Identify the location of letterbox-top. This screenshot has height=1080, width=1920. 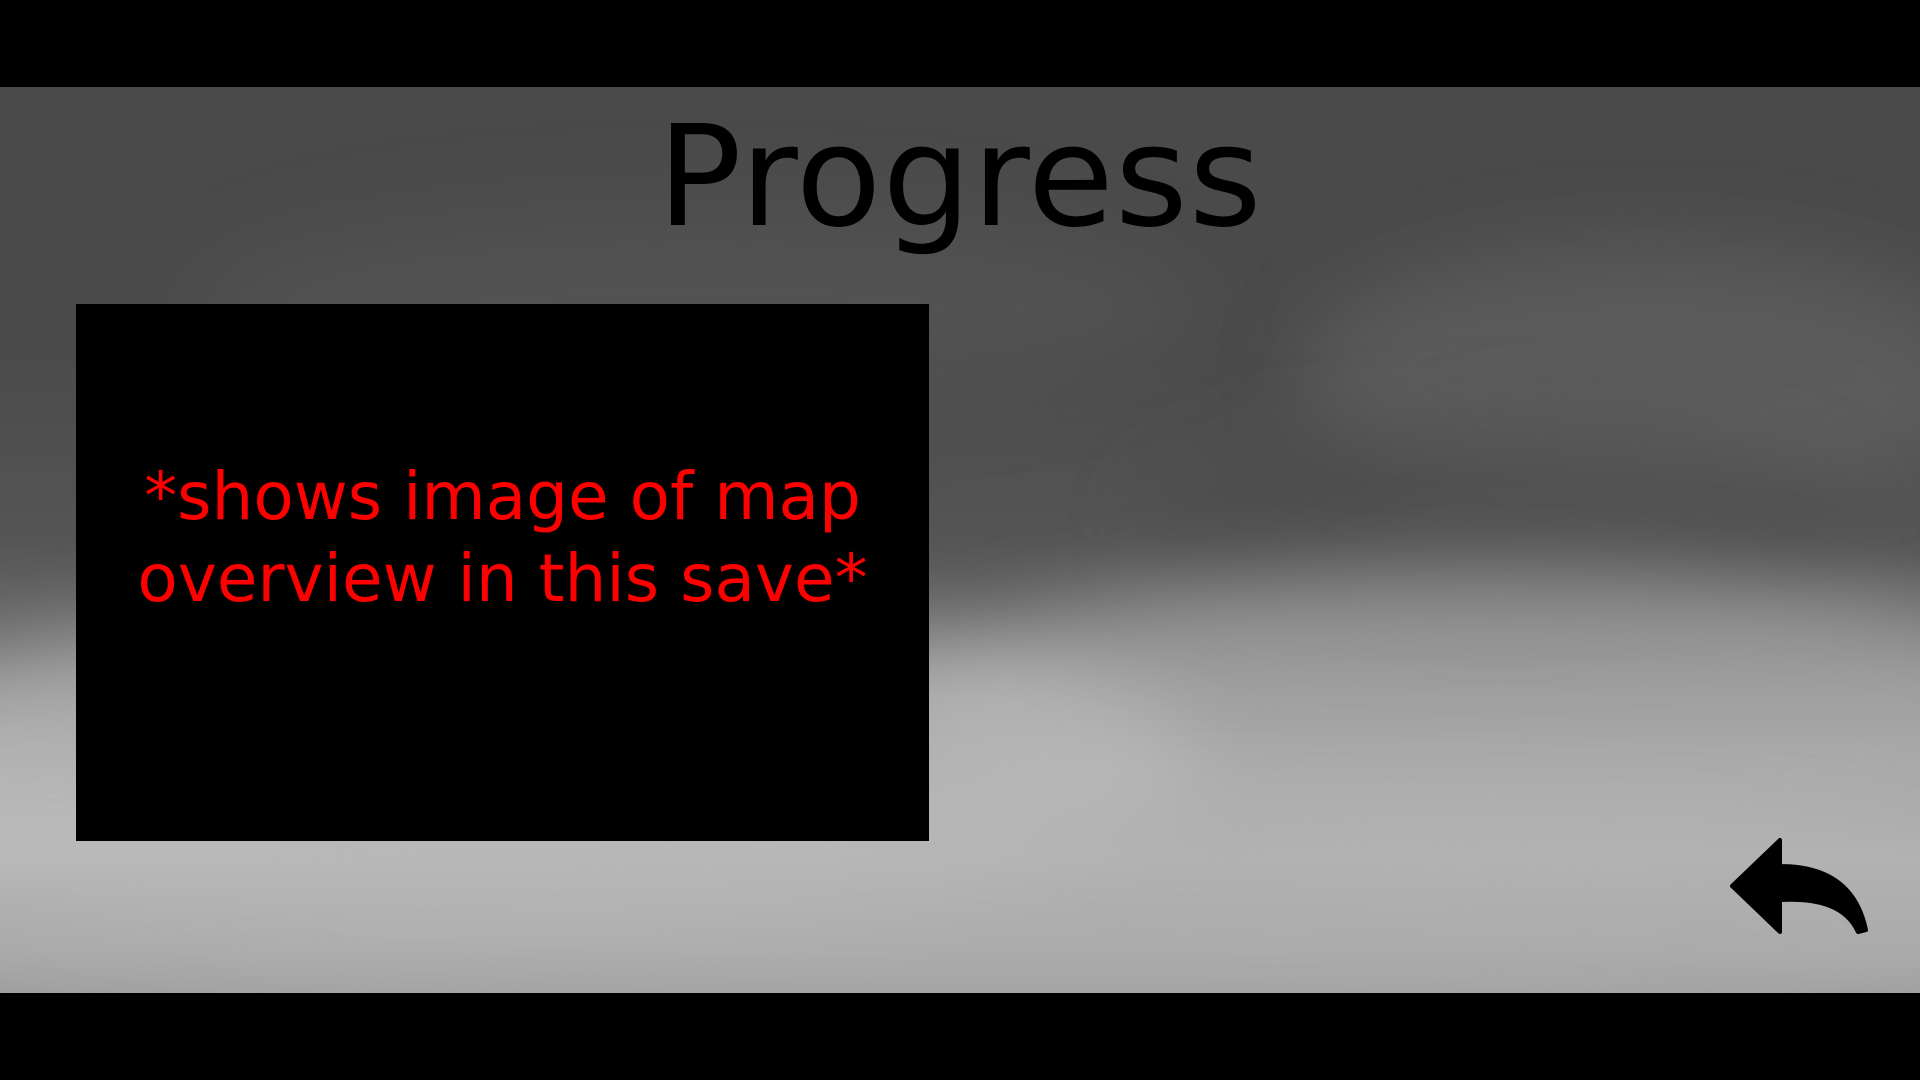
(960, 43).